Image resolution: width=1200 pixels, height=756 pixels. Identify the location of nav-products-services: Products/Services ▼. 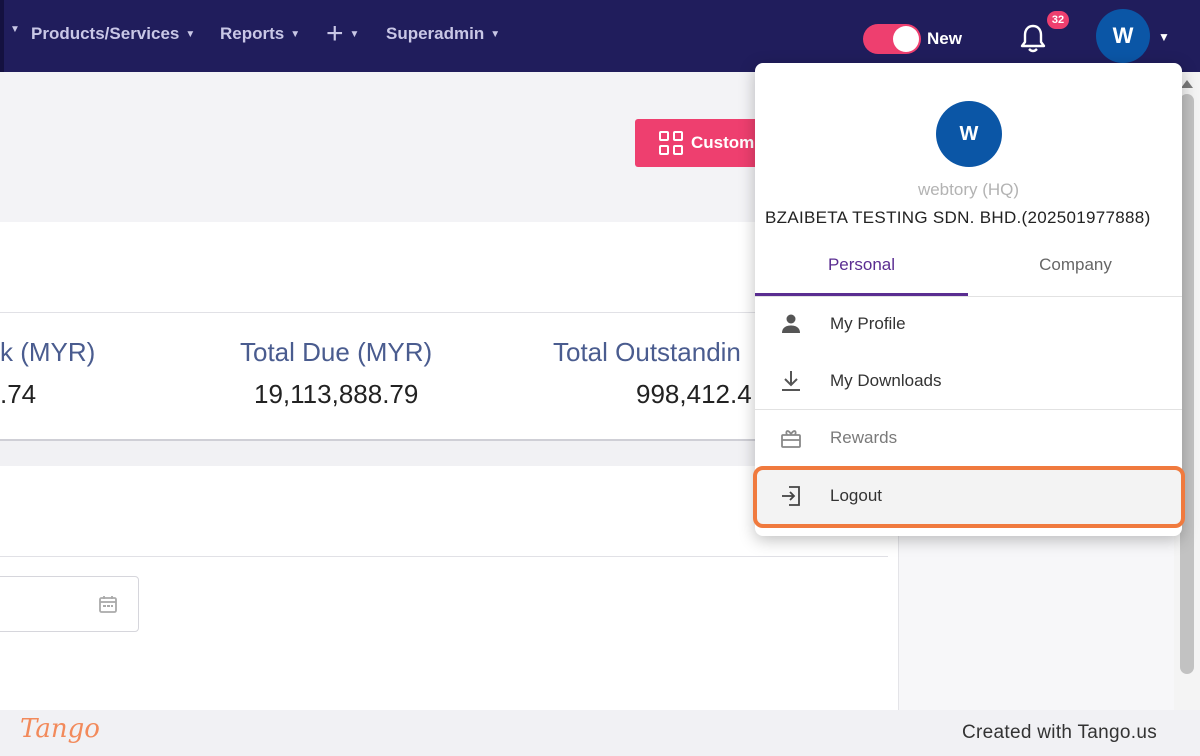
(113, 34).